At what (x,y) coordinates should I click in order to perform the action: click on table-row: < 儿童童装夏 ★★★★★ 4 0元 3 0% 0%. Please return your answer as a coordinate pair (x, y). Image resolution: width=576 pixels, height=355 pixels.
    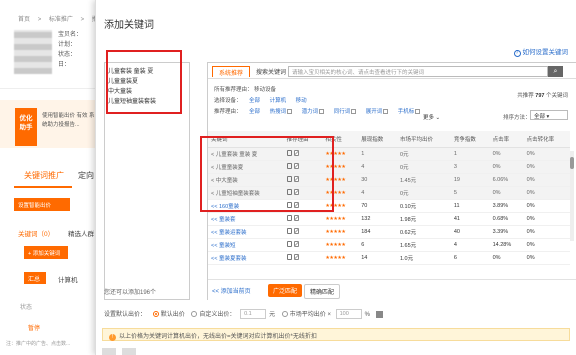
    Looking at the image, I should click on (389, 167).